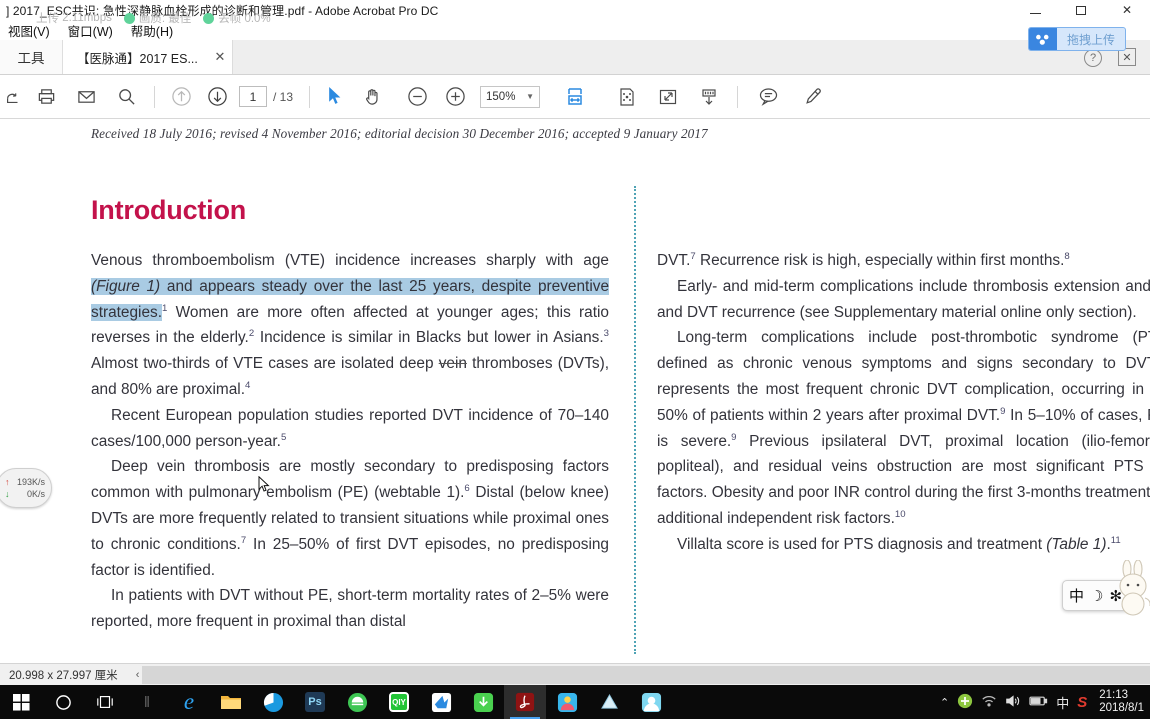 This screenshot has width=1150, height=719. I want to click on page-number-input, so click(253, 96).